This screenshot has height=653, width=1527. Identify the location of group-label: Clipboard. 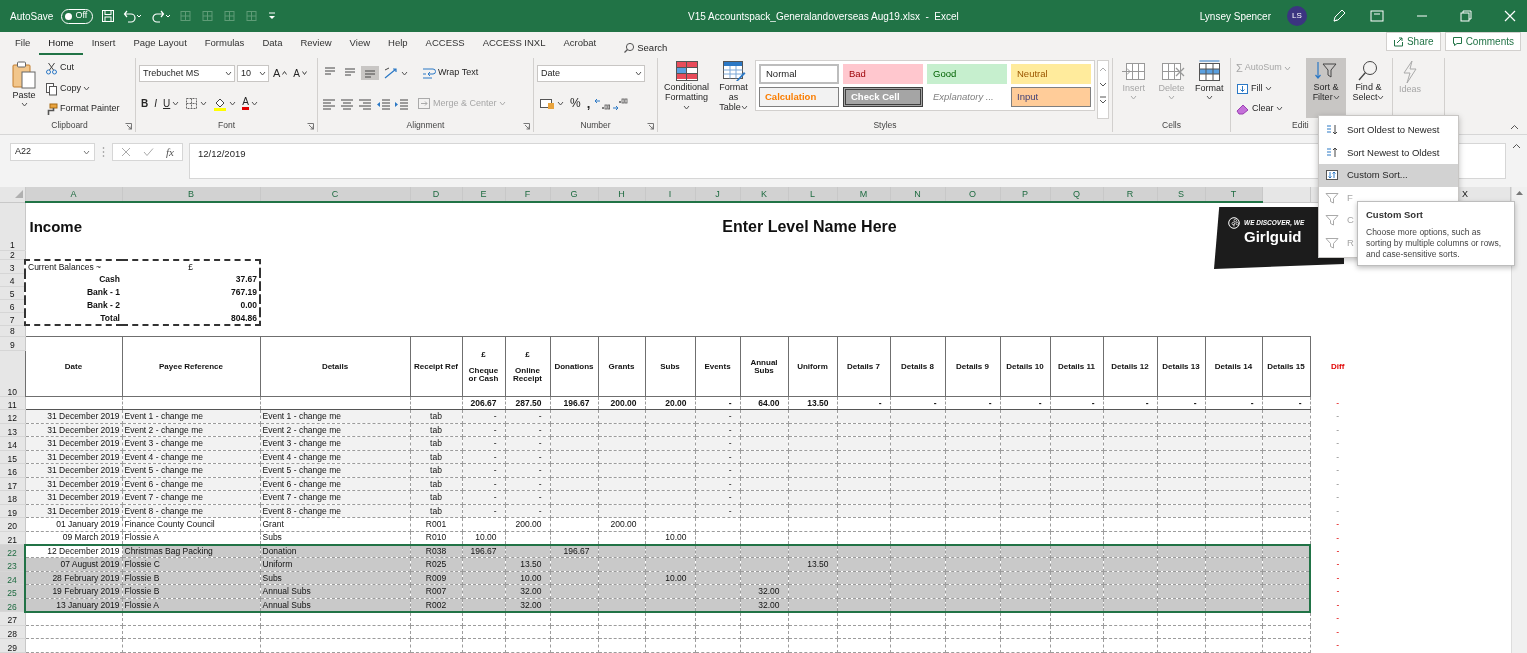
(69, 125).